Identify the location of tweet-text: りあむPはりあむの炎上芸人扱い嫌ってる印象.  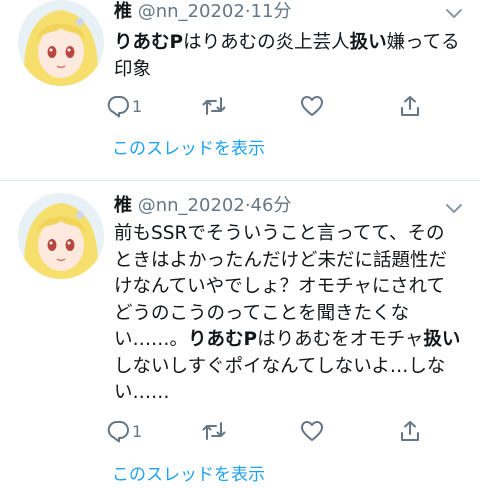
(288, 56).